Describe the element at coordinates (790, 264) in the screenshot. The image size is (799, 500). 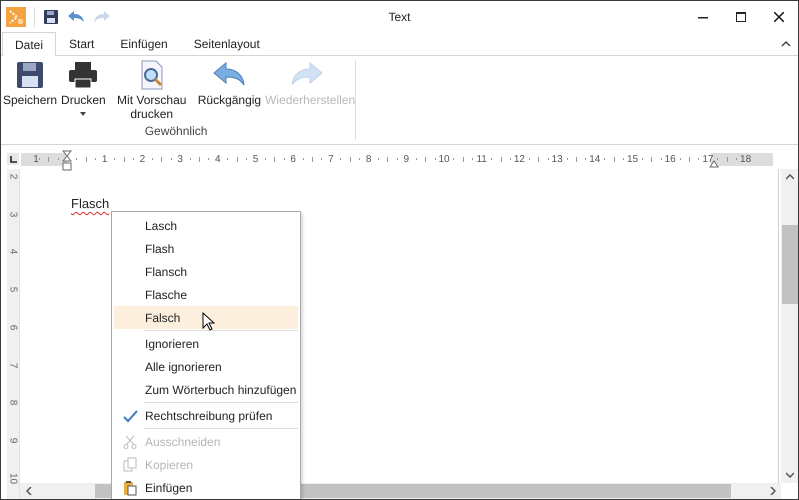
I see `scrollbar-thumb` at that location.